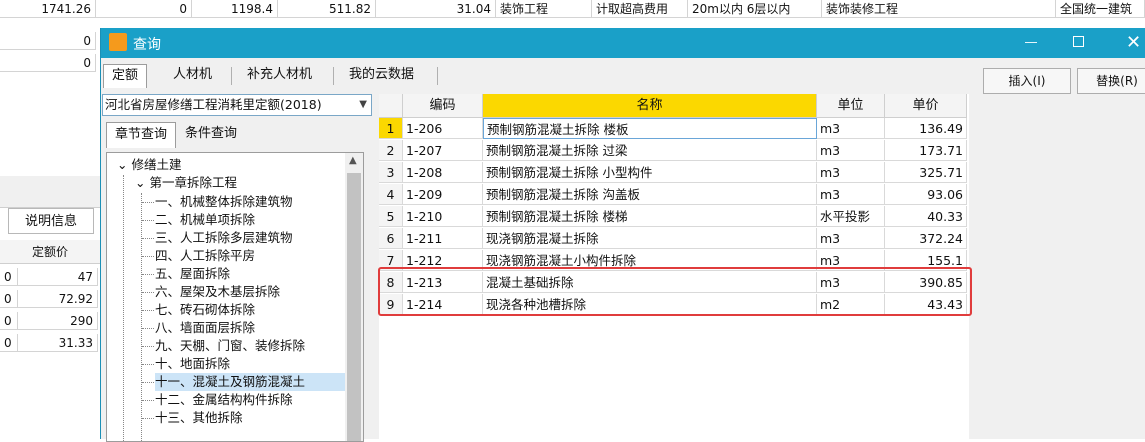 The height and width of the screenshot is (442, 1145). Describe the element at coordinates (363, 105) in the screenshot. I see `chevron-down-icon: ▼` at that location.